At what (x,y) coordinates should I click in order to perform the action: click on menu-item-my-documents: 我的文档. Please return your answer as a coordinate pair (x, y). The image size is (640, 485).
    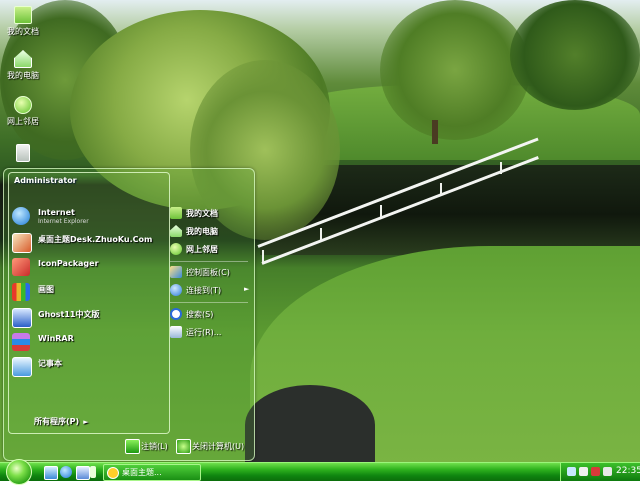
    Looking at the image, I should click on (210, 214).